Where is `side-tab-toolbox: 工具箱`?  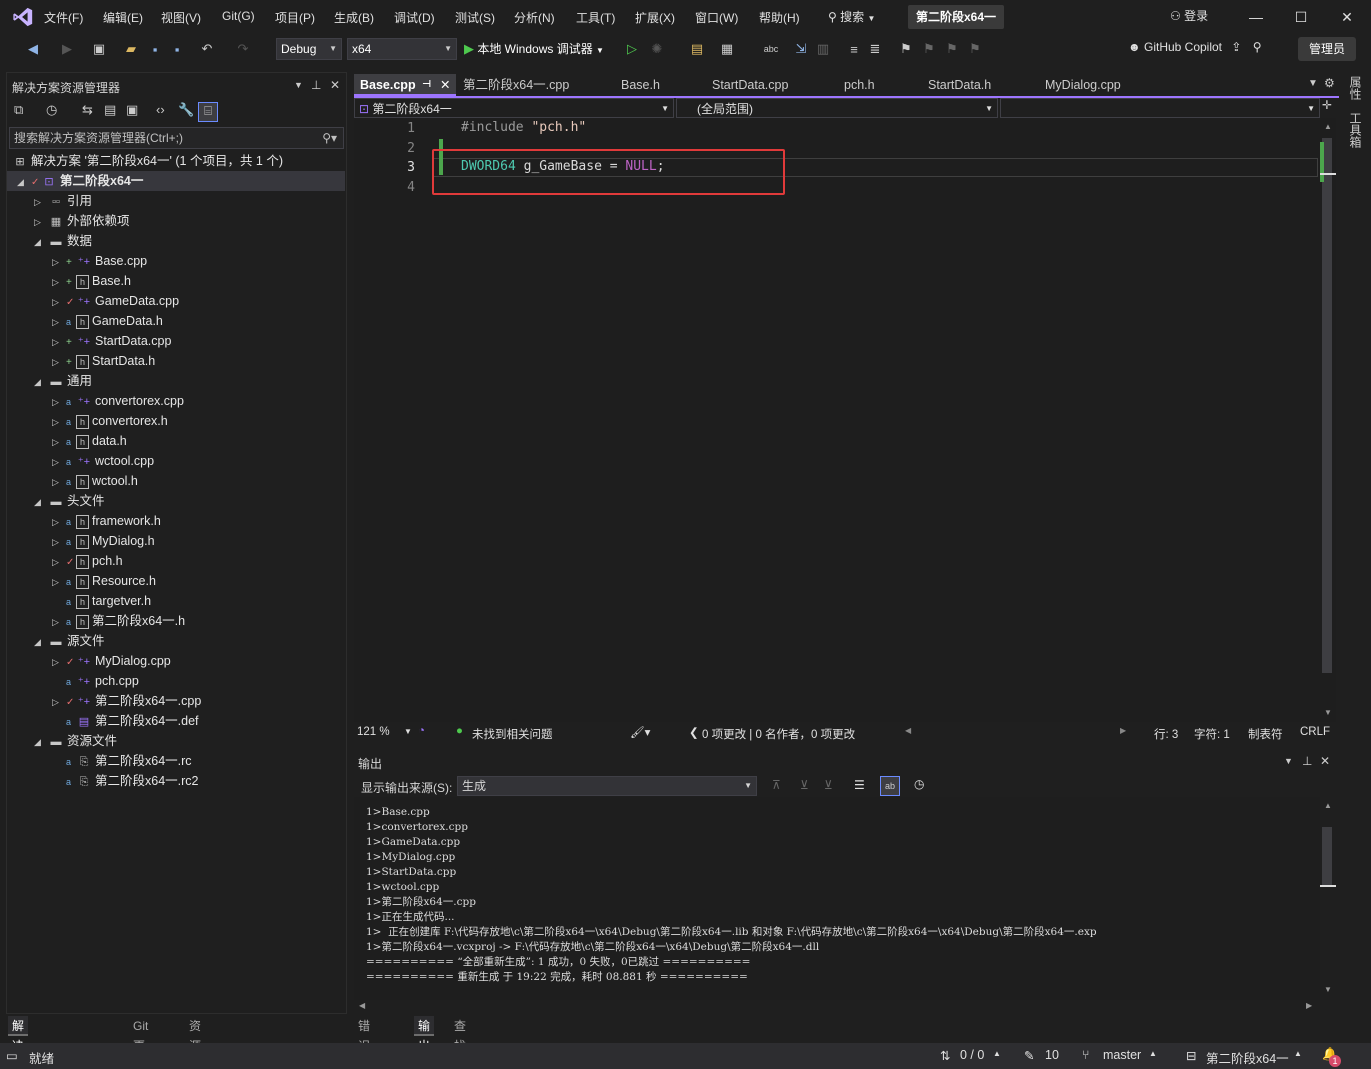
side-tab-toolbox: 工具箱 is located at coordinates (1354, 130).